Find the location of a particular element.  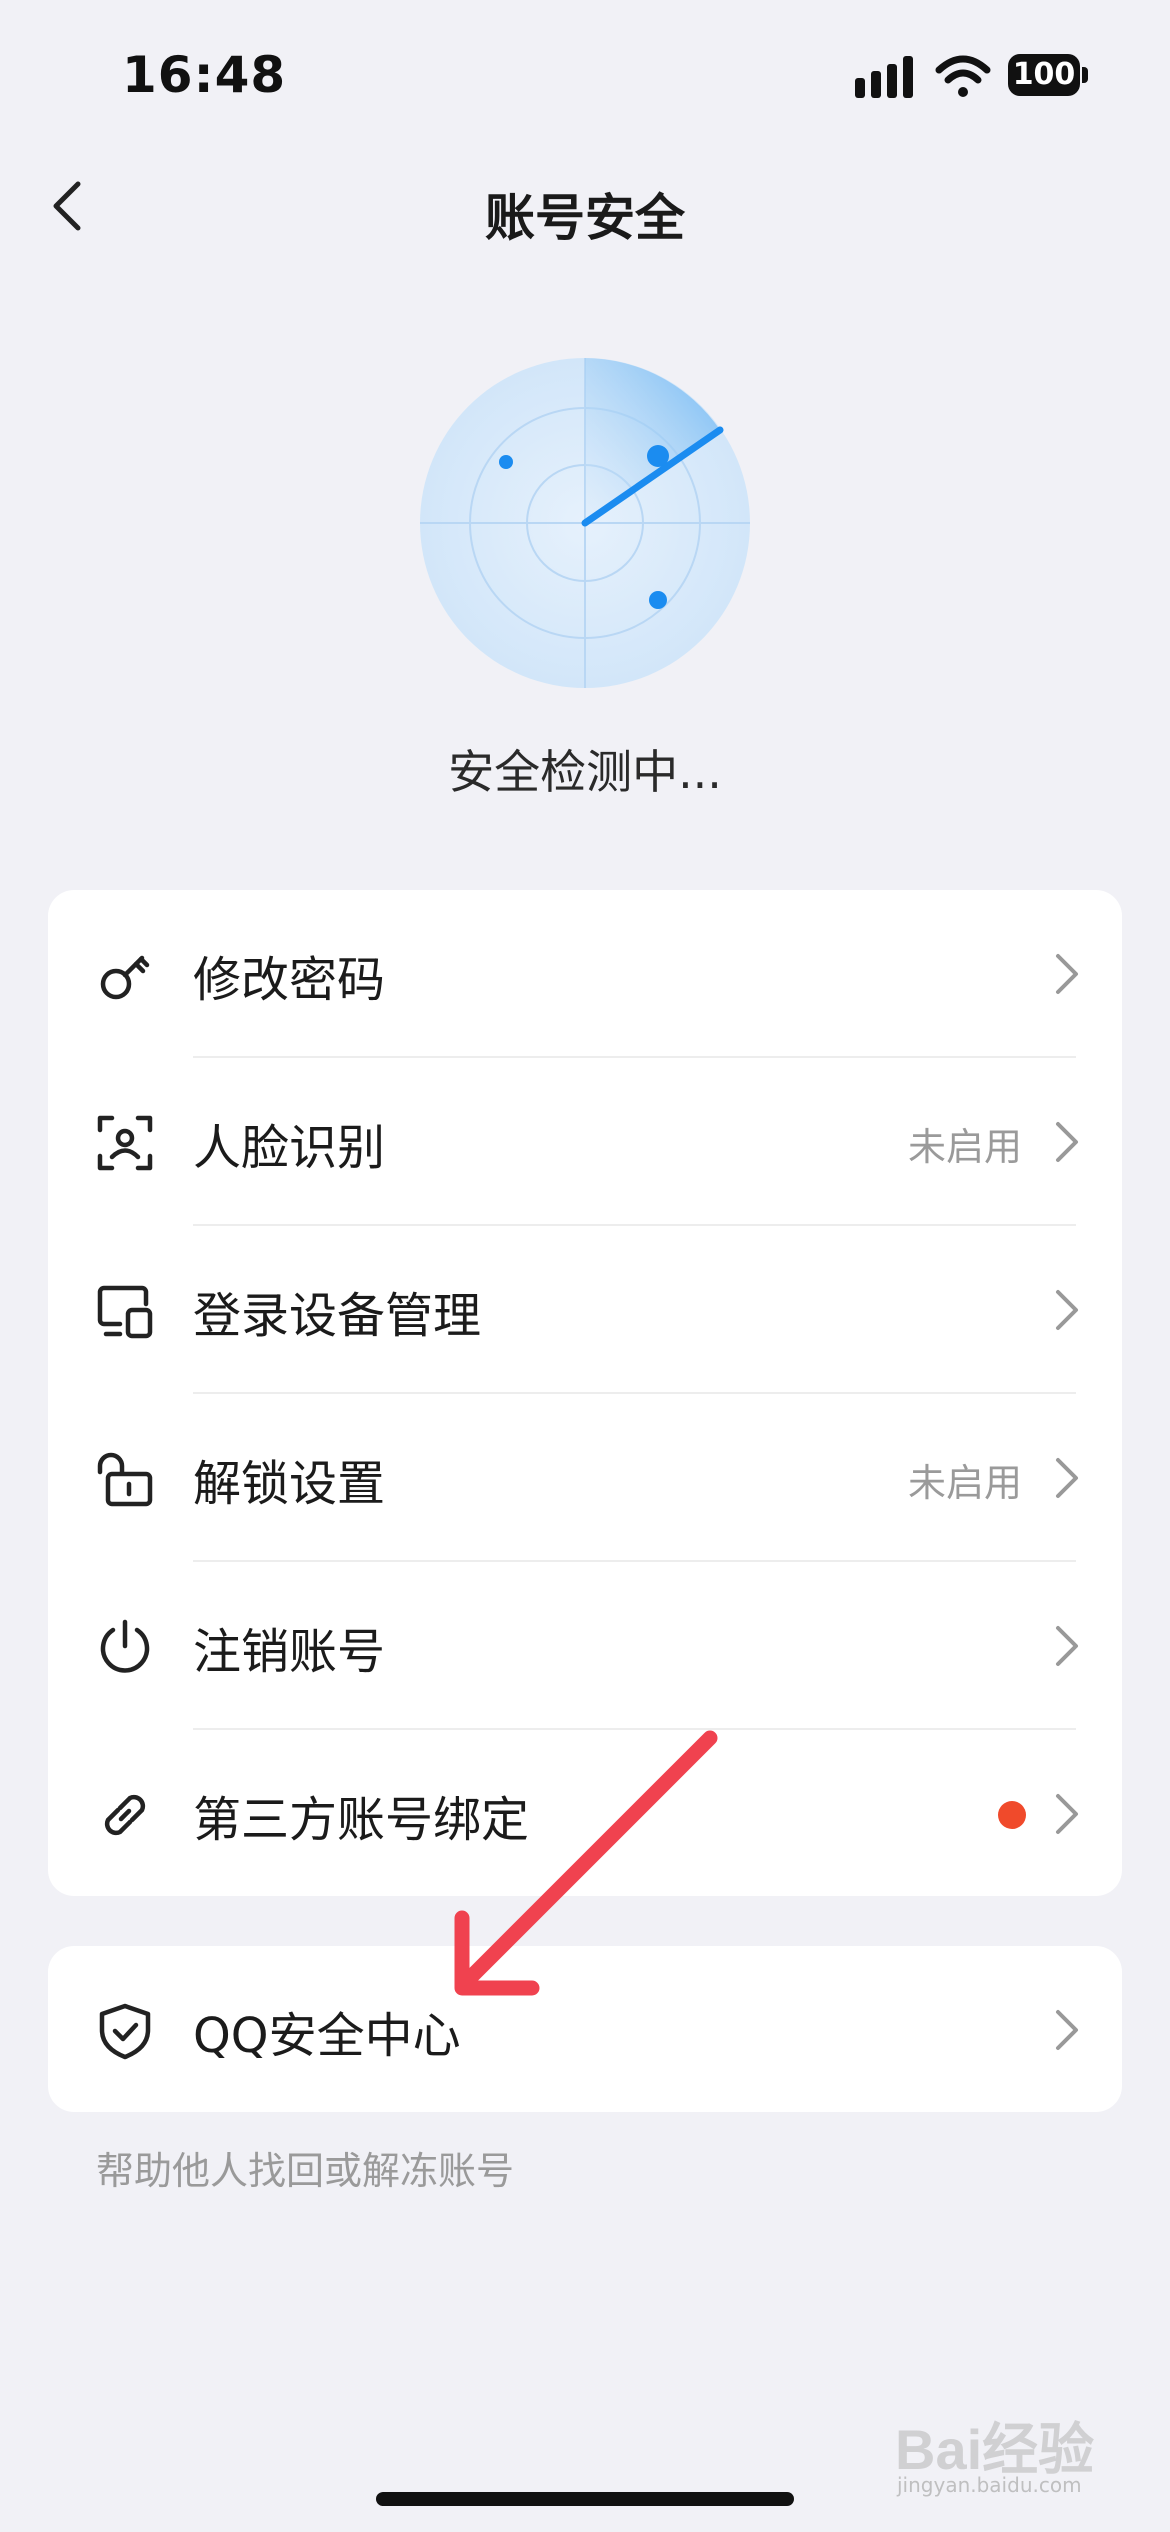

face-scan-icon is located at coordinates (125, 1143).